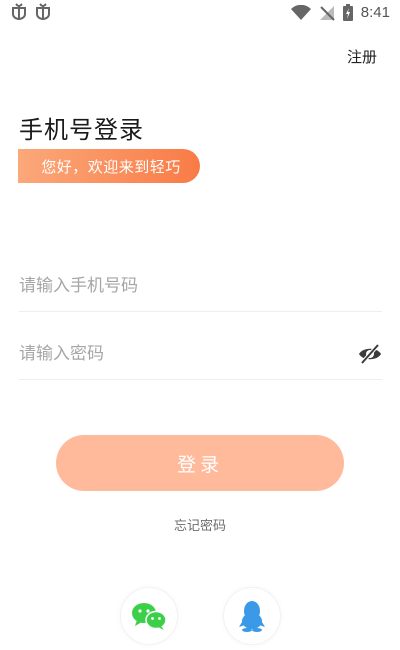 This screenshot has width=400, height=650. Describe the element at coordinates (347, 12) in the screenshot. I see `battery-icon` at that location.